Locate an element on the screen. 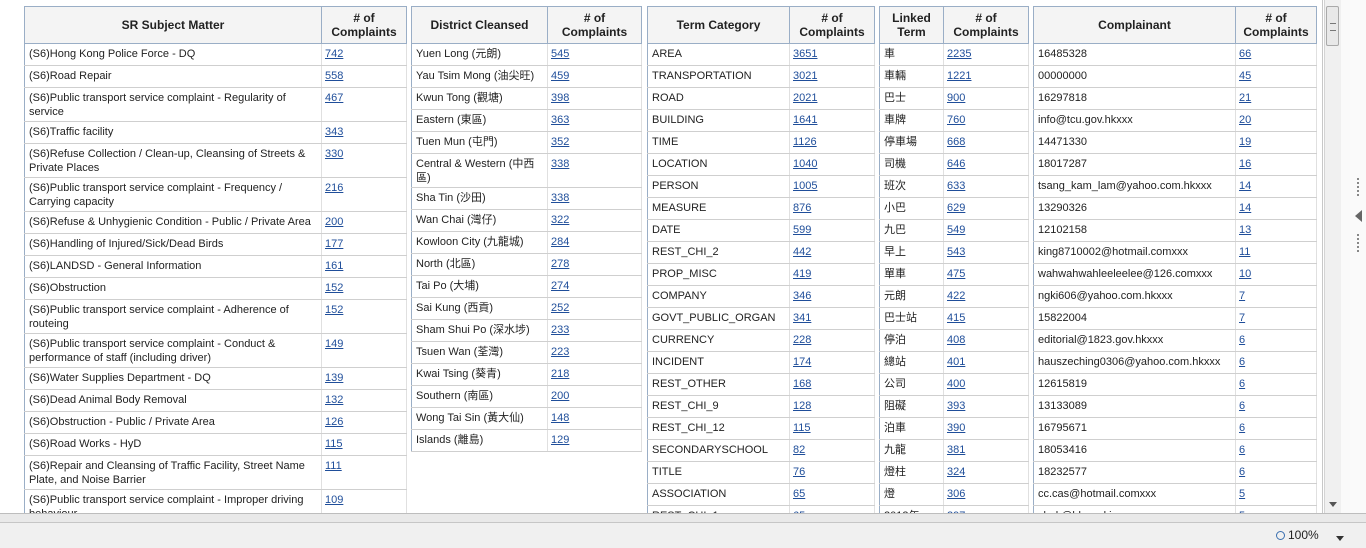 The image size is (1366, 548). complaint-count-link: 218 is located at coordinates (560, 374).